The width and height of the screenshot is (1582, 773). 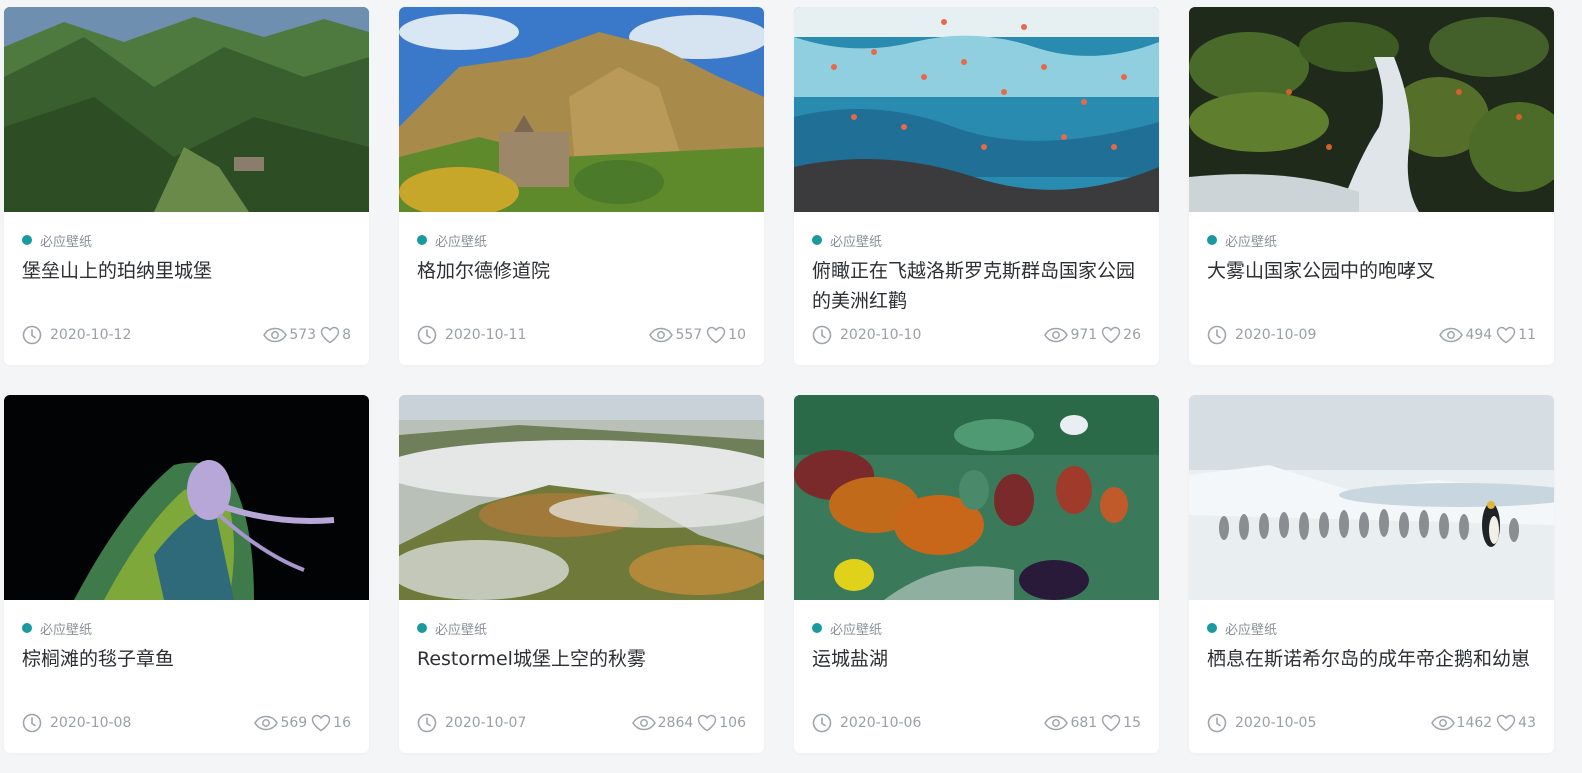 I want to click on wallpaper-title: 俯瞰正在飞越洛斯罗克斯群岛国家公园的美洲红鹳, so click(x=977, y=286).